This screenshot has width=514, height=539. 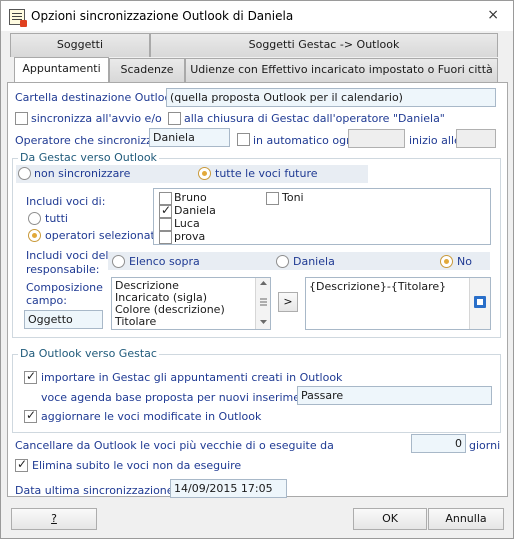 What do you see at coordinates (190, 236) in the screenshot?
I see `operator-name: prova` at bounding box center [190, 236].